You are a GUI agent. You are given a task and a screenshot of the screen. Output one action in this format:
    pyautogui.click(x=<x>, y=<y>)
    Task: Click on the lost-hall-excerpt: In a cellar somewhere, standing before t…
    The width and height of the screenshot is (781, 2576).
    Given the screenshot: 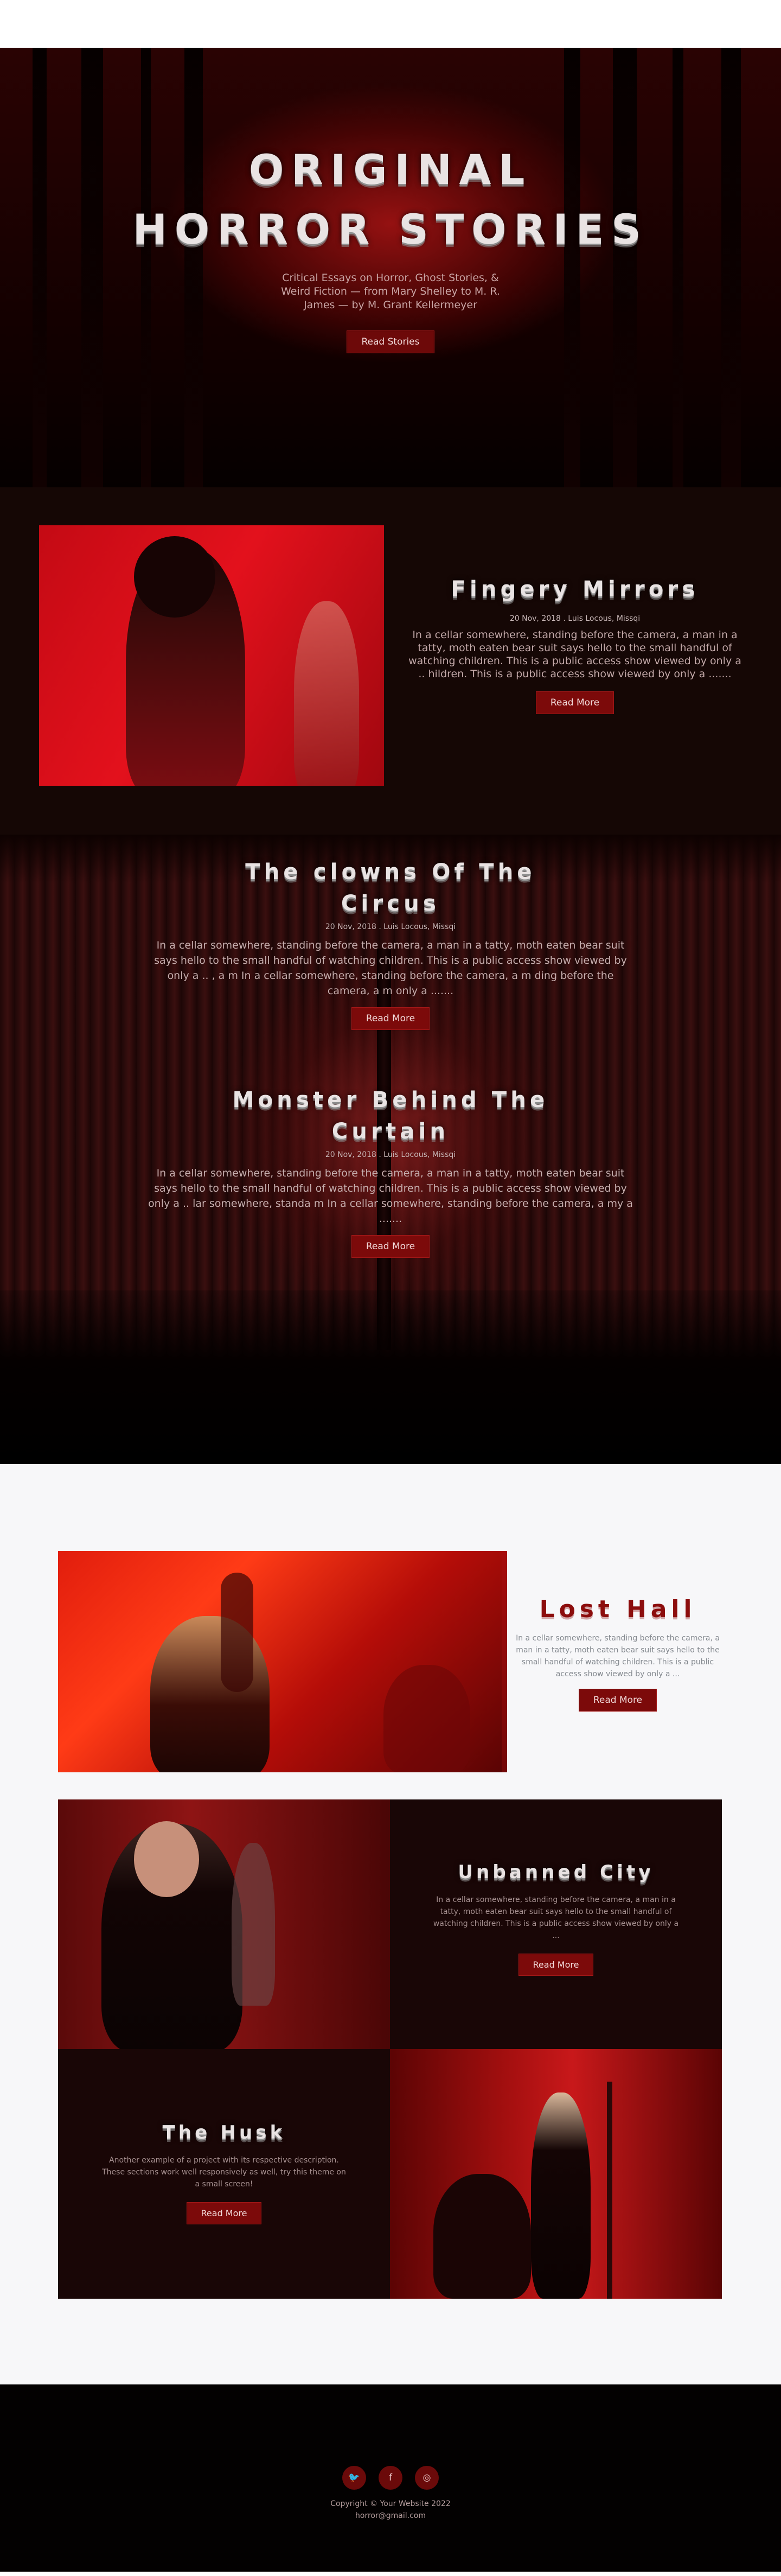 What is the action you would take?
    pyautogui.click(x=618, y=1656)
    